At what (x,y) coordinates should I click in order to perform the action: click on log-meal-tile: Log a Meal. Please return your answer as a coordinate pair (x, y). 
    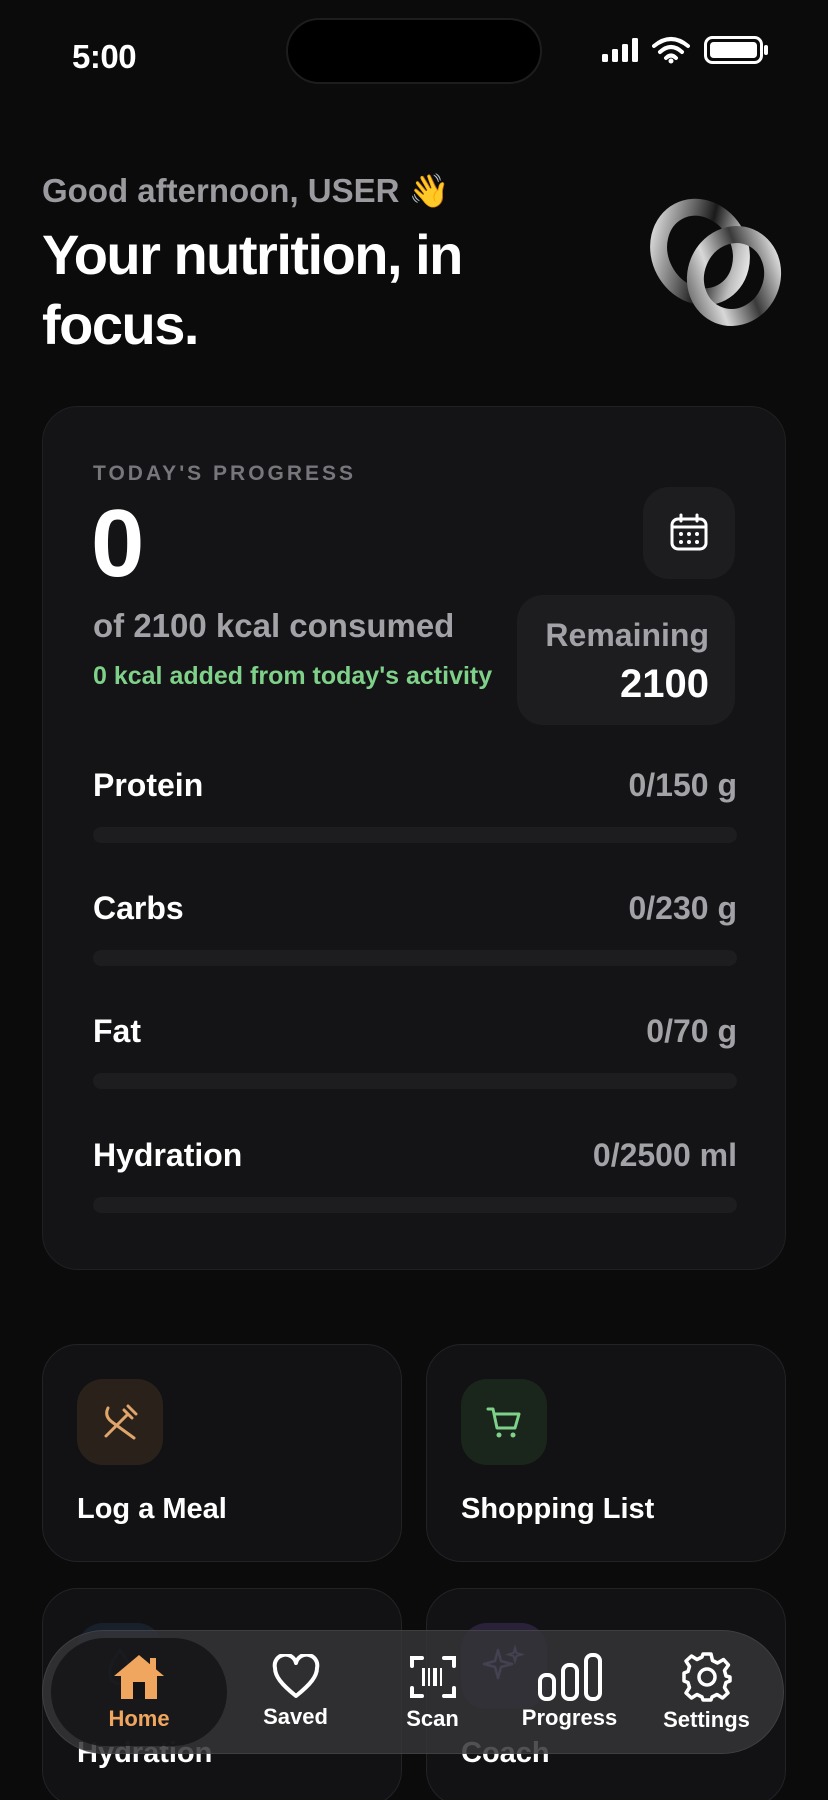
    Looking at the image, I should click on (222, 1453).